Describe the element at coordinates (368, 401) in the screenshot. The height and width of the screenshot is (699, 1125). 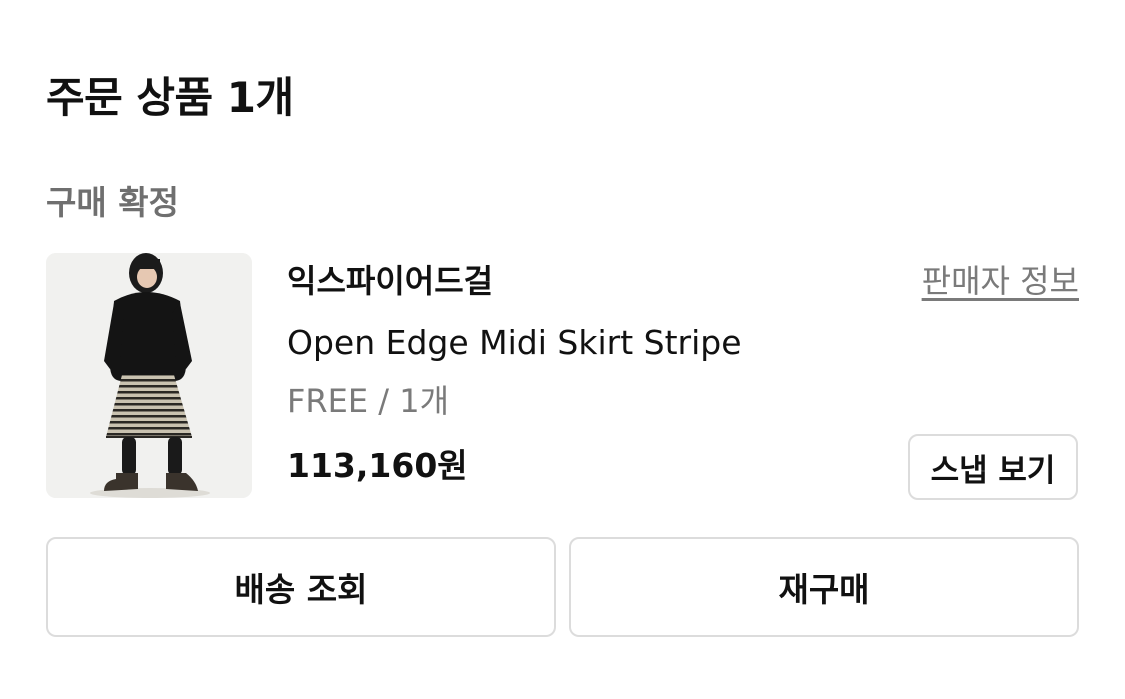
I see `product-option: FREE / 1개` at that location.